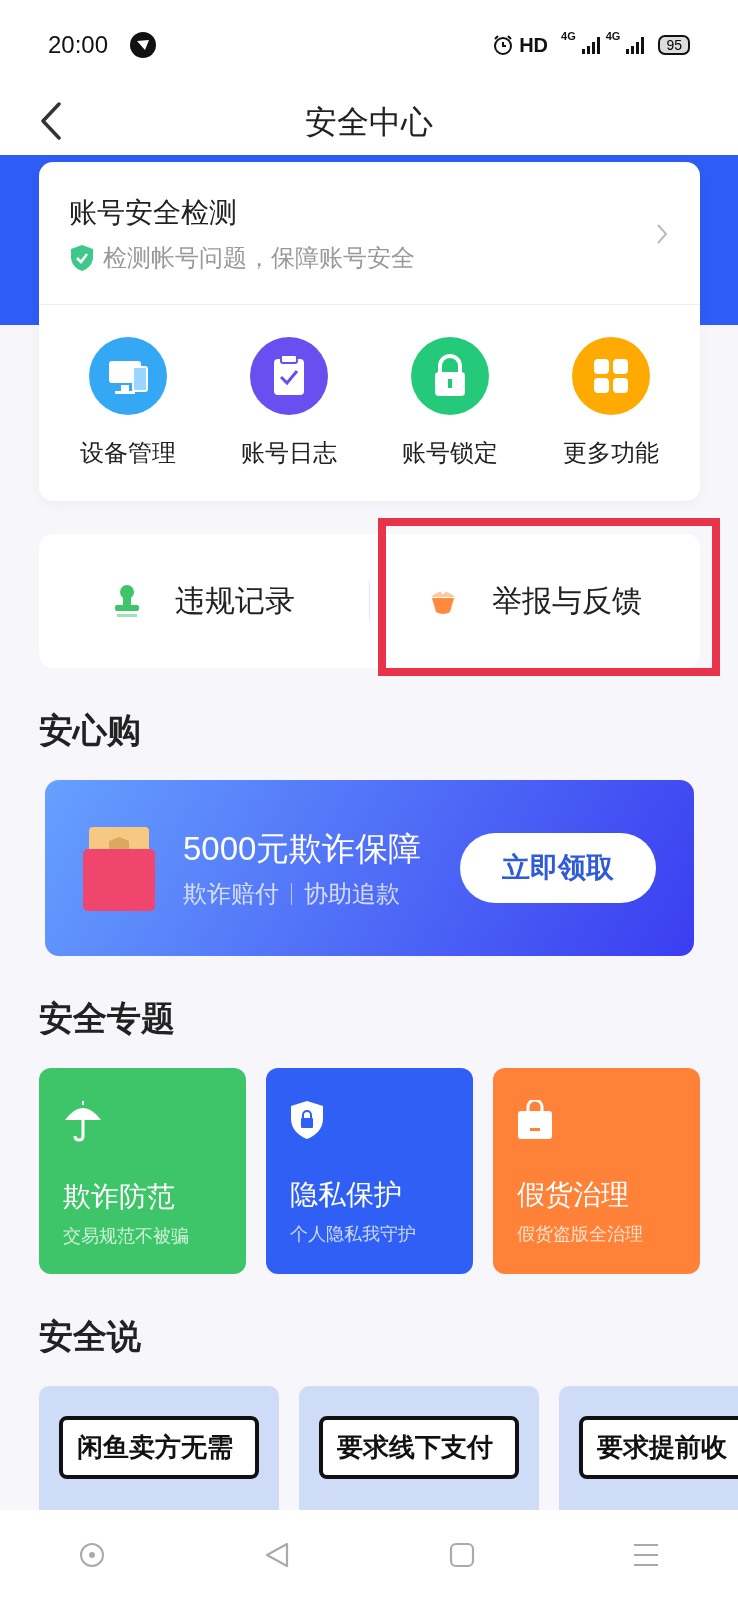  What do you see at coordinates (143, 45) in the screenshot?
I see `app-notification-icon` at bounding box center [143, 45].